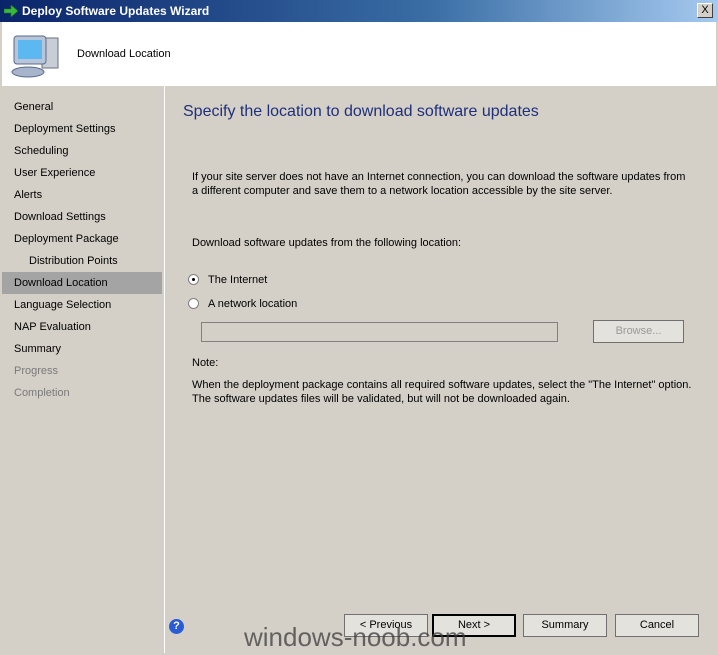  I want to click on nav-item-deployment-package: Deployment Package, so click(82, 239).